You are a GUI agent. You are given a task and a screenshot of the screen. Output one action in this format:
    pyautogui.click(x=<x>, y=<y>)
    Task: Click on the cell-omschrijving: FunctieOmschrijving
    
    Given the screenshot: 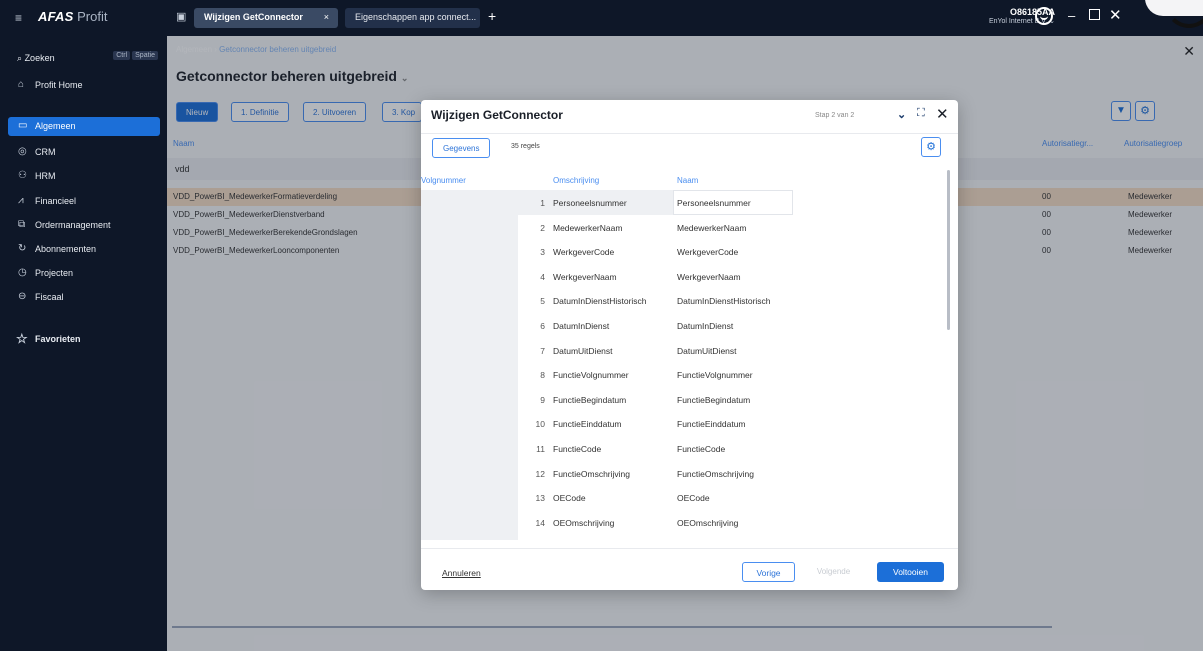 What is the action you would take?
    pyautogui.click(x=591, y=473)
    